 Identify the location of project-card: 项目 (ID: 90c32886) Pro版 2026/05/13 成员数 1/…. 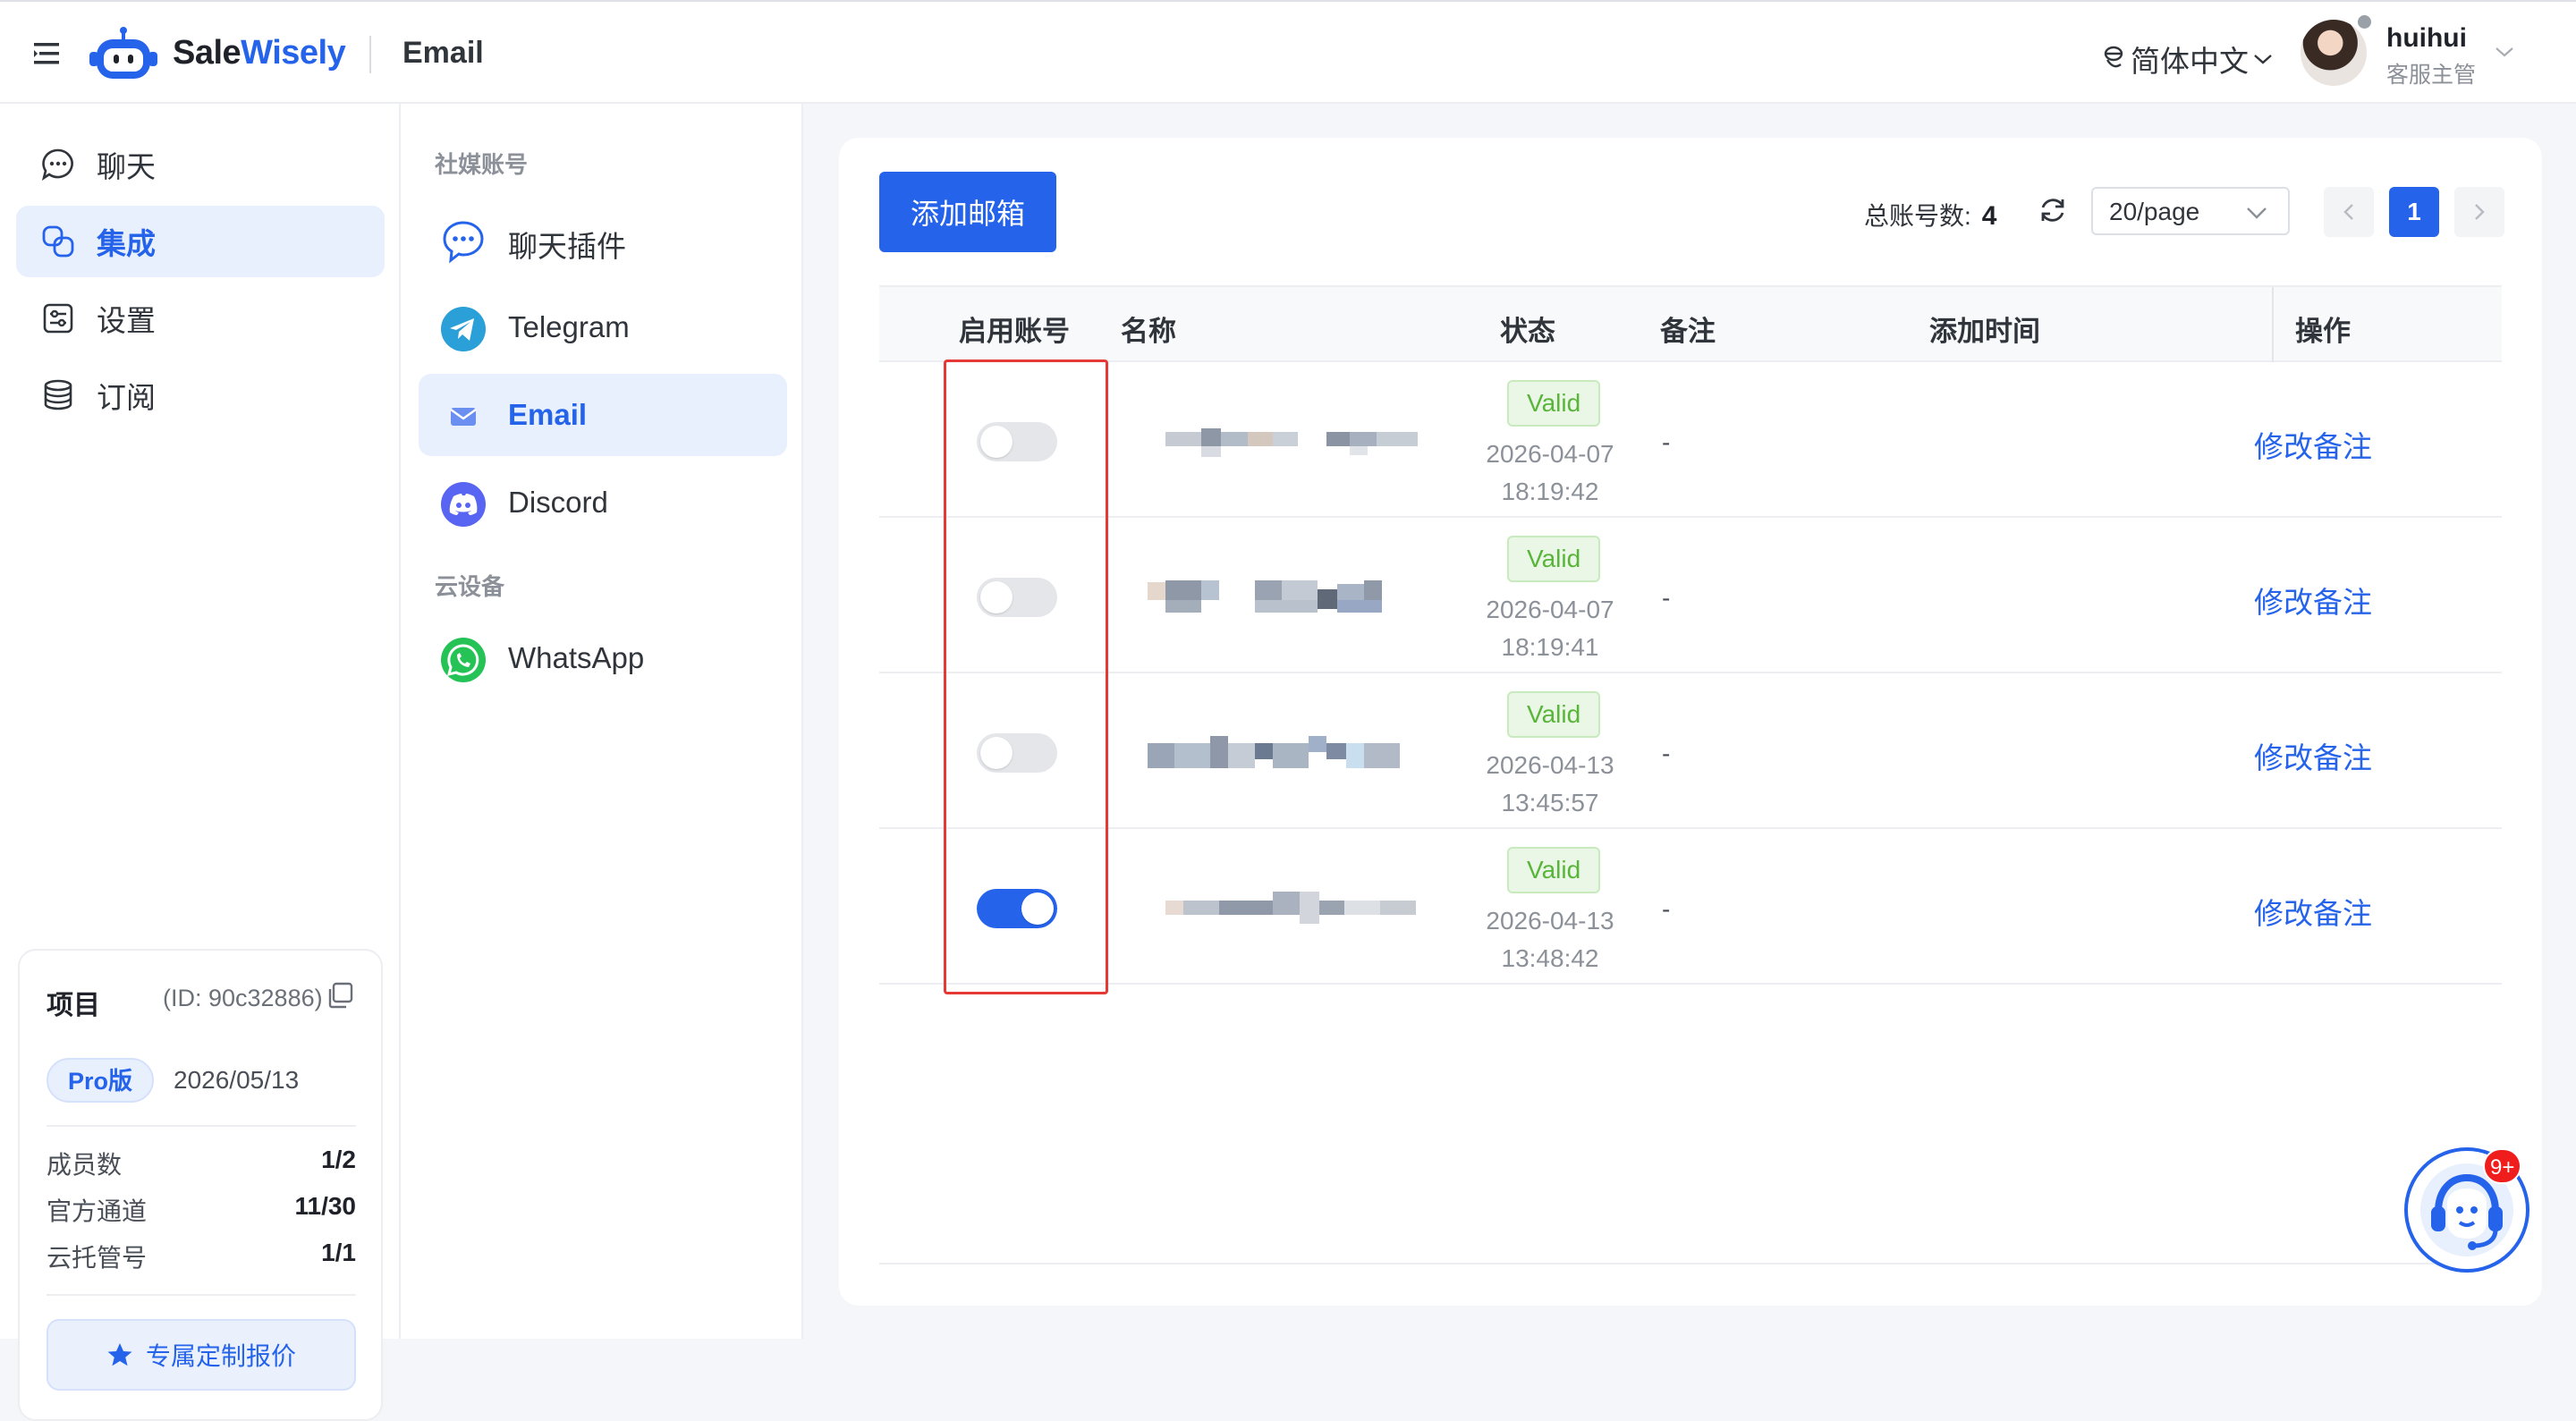
(200, 1185).